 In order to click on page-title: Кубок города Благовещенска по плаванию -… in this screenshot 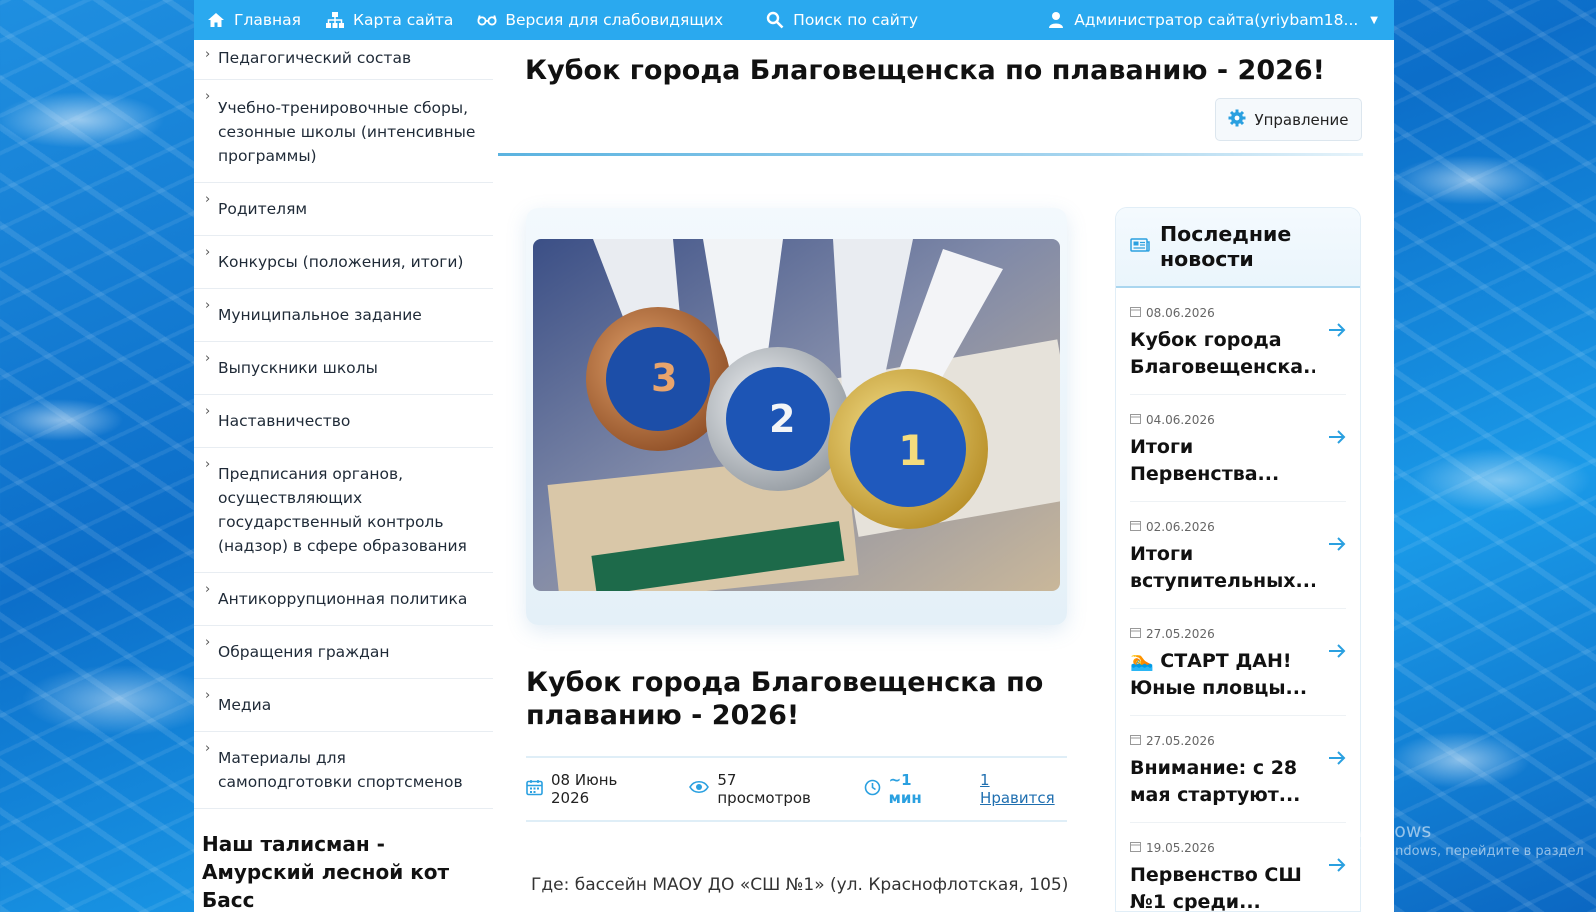, I will do `click(925, 70)`.